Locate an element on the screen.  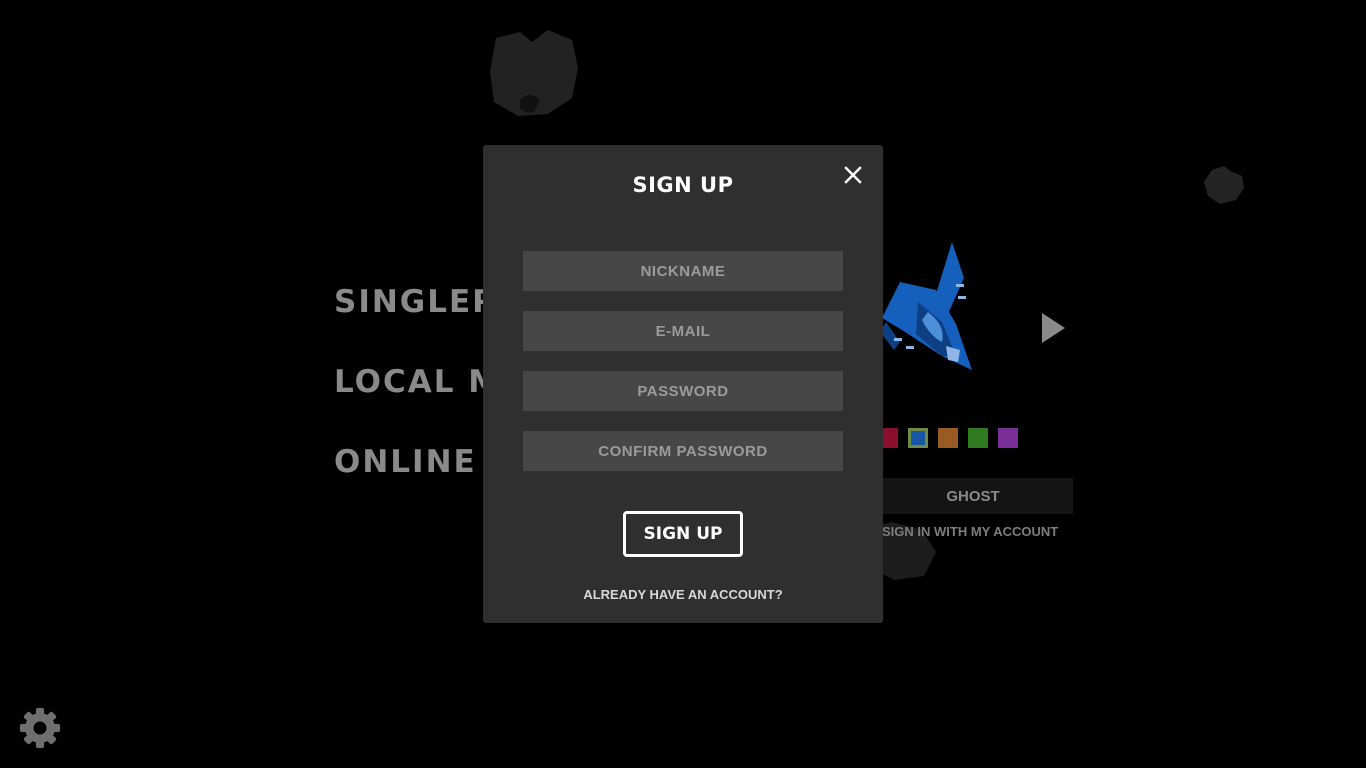
asteroid-small is located at coordinates (1224, 185).